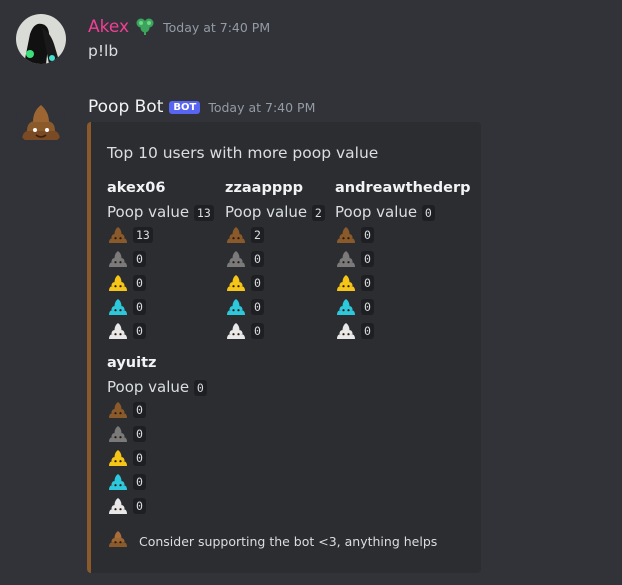 This screenshot has height=585, width=622. I want to click on bot-avatar, so click(41, 121).